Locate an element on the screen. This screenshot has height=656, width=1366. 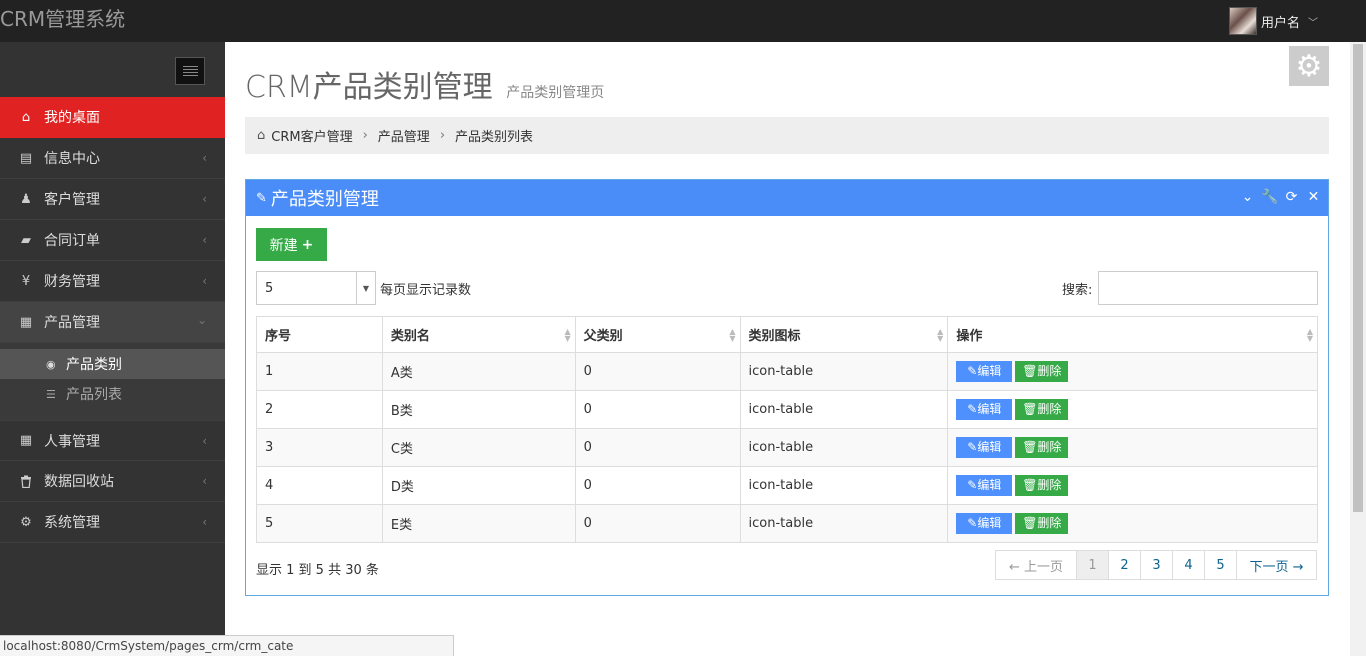
sidebar-item-products: ▦ 产品管理 ⌄ is located at coordinates (112, 322).